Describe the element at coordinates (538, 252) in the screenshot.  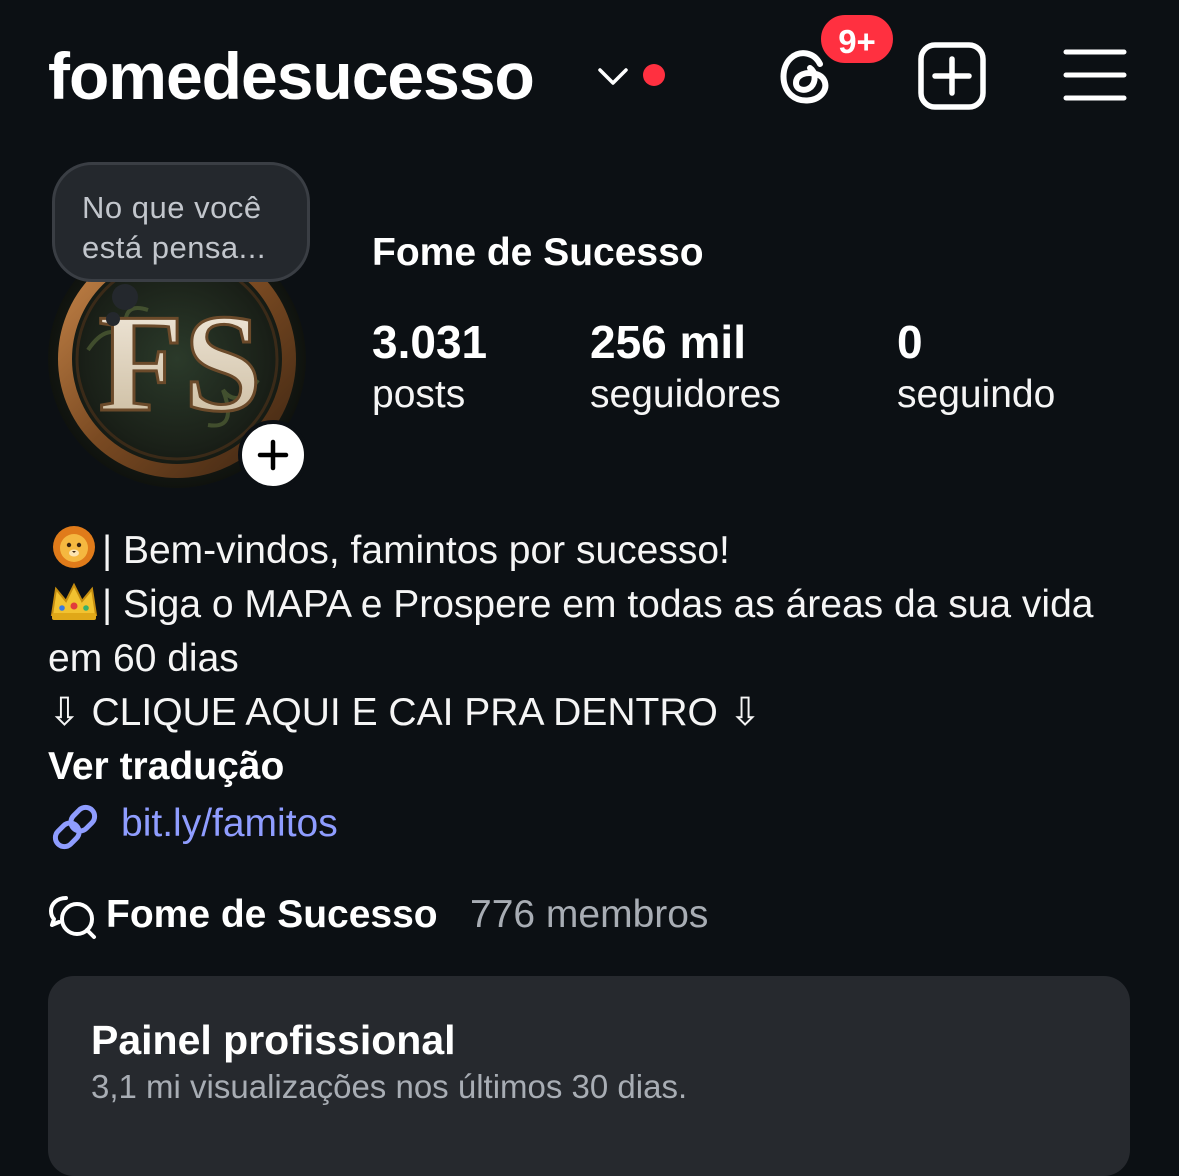
I see `display-name: Fome de Sucesso` at that location.